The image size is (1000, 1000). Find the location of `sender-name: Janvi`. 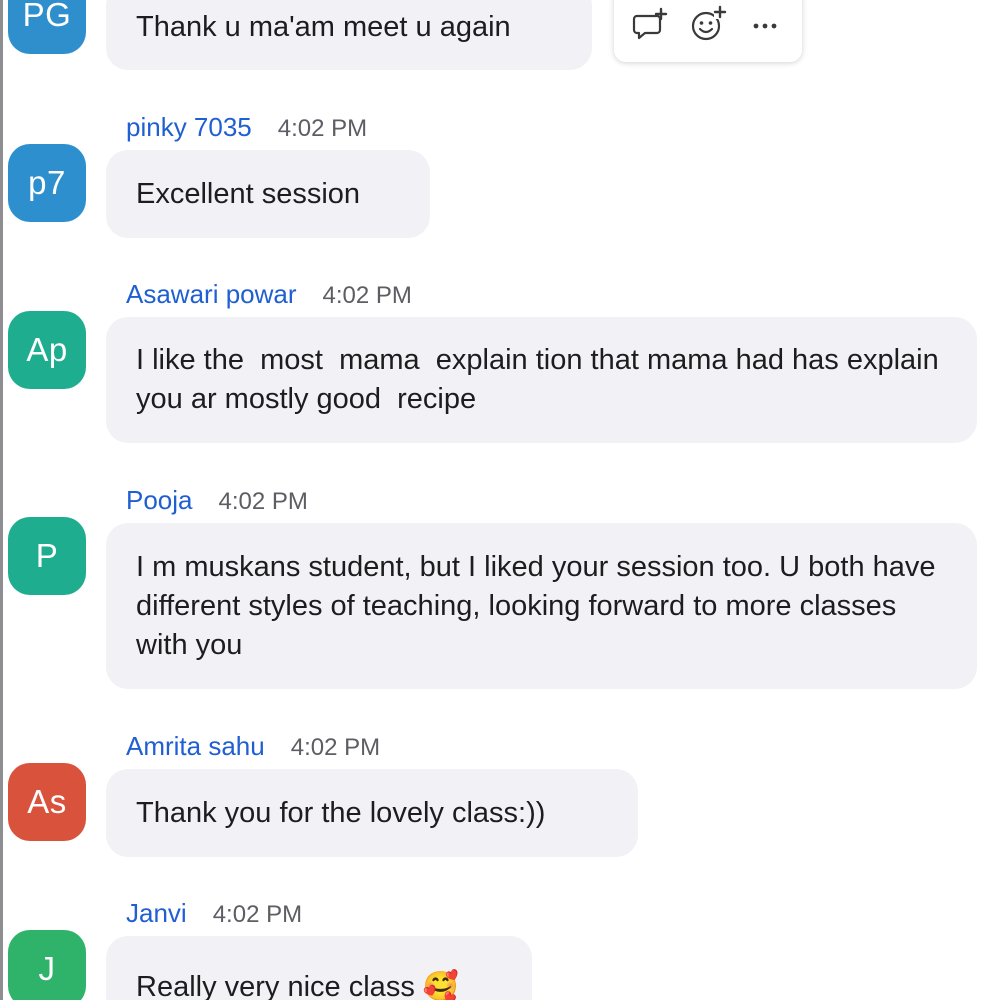

sender-name: Janvi is located at coordinates (156, 913).